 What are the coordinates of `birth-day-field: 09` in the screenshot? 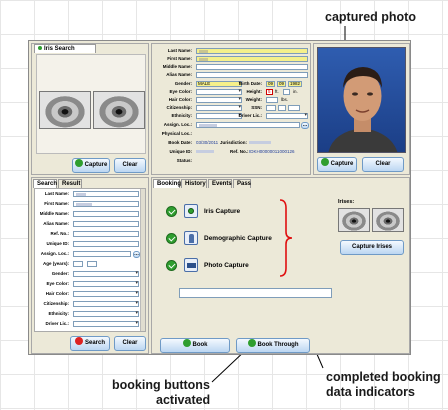 It's located at (281, 84).